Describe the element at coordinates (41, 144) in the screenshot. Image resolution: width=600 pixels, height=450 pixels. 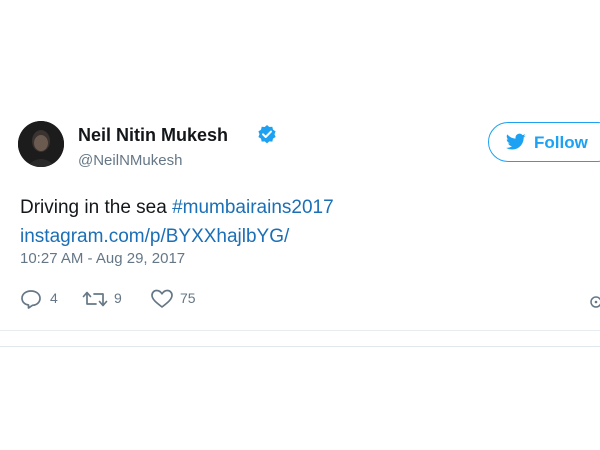
I see `avatar` at that location.